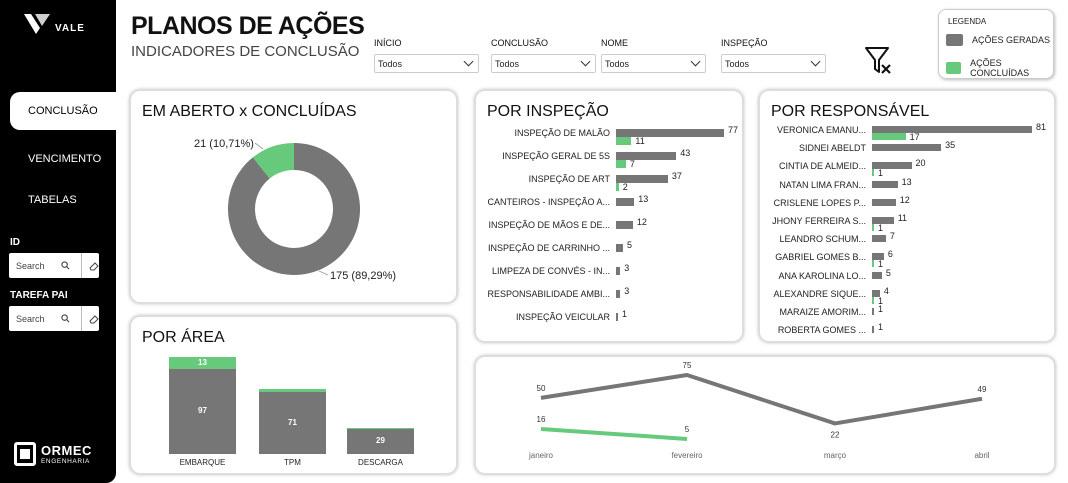 The image size is (1068, 483). Describe the element at coordinates (62, 26) in the screenshot. I see `vale-logo: VALE` at that location.